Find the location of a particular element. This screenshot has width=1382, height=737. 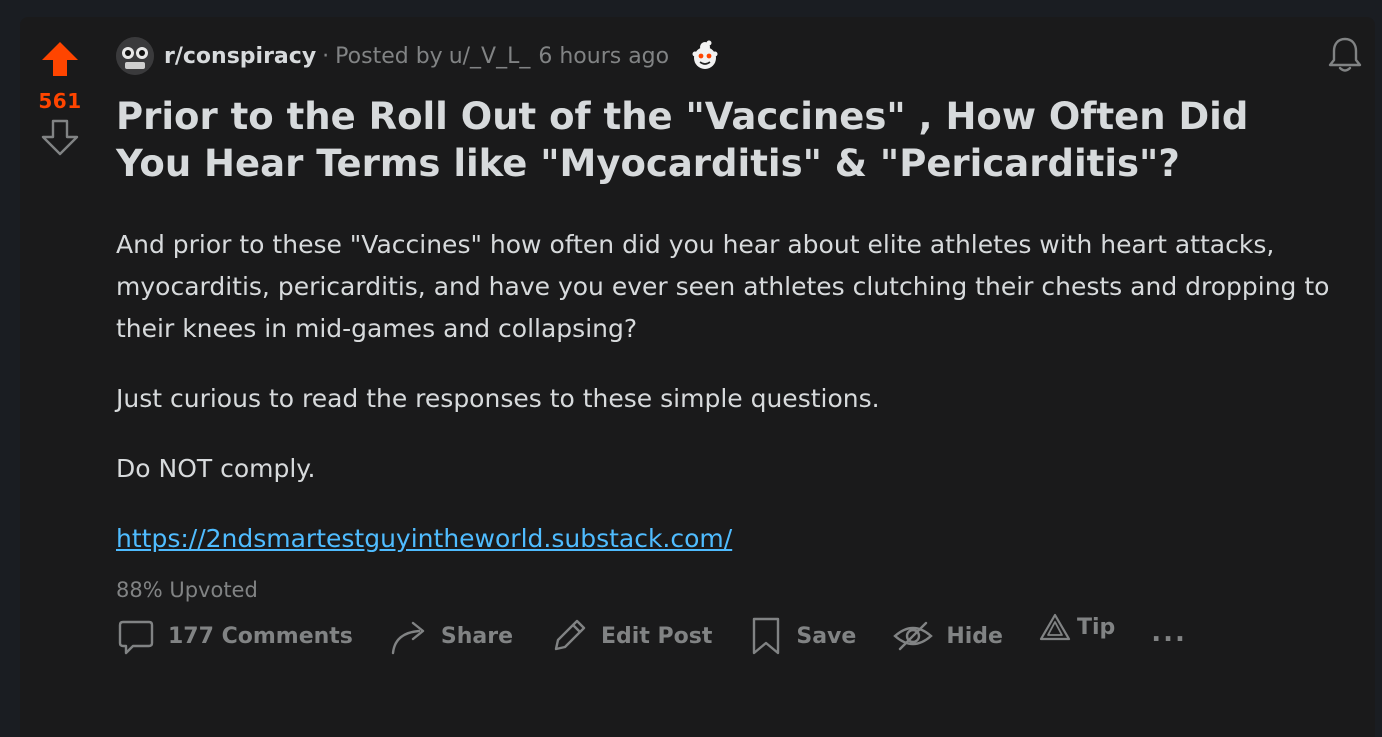

subreddit-avatar-icon is located at coordinates (135, 56).